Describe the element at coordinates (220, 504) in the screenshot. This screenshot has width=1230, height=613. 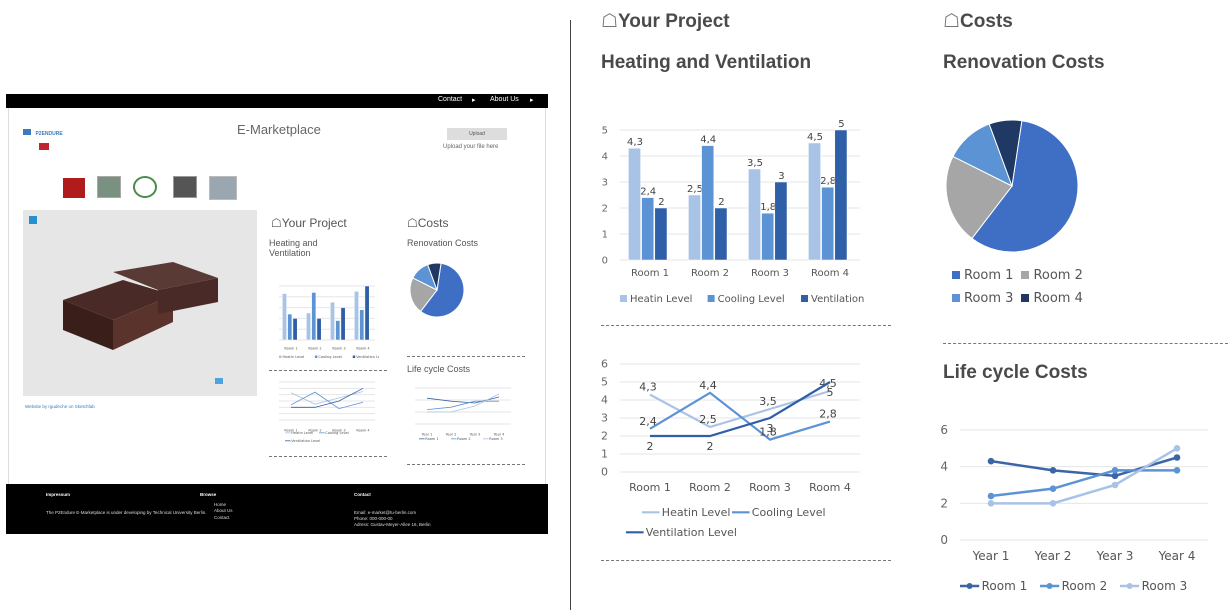
I see `footer-link-home: Home` at that location.